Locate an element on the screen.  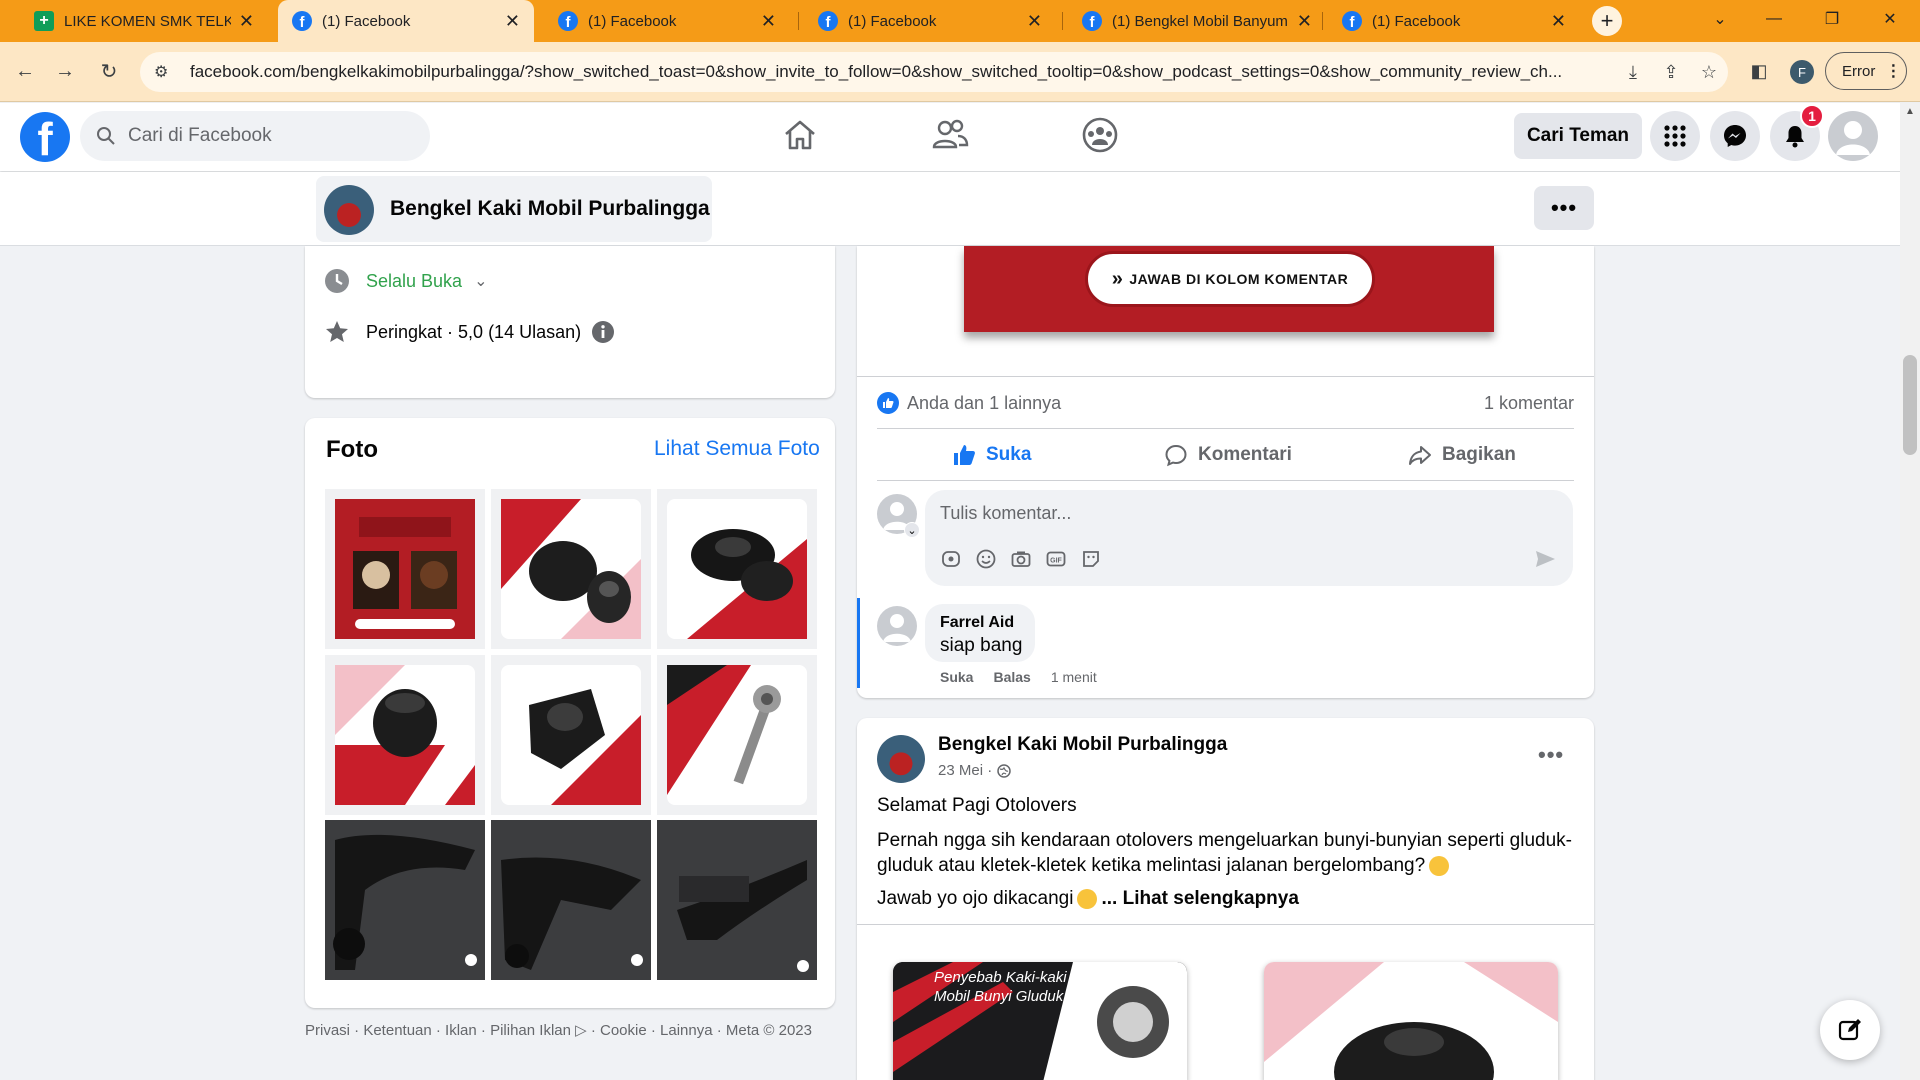
share-page-icon: ⇪ is located at coordinates (1671, 72).